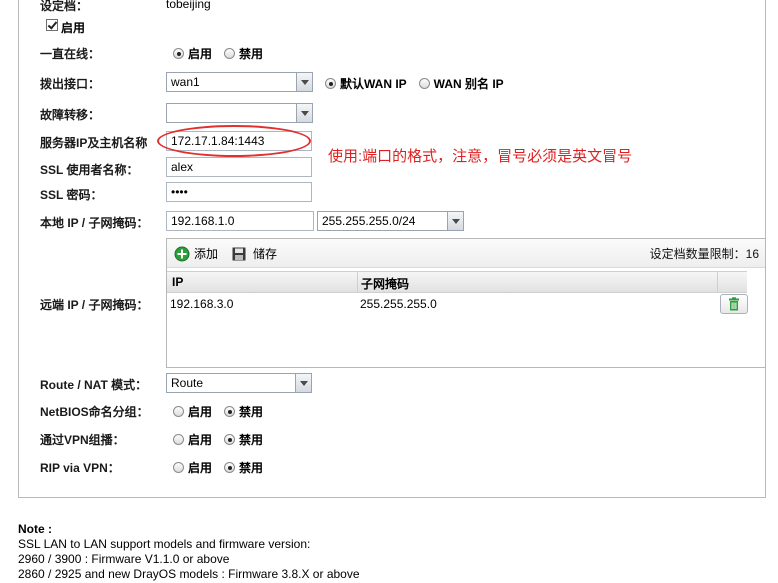  What do you see at coordinates (64, 6) in the screenshot?
I see `profile-label: 设定档：` at bounding box center [64, 6].